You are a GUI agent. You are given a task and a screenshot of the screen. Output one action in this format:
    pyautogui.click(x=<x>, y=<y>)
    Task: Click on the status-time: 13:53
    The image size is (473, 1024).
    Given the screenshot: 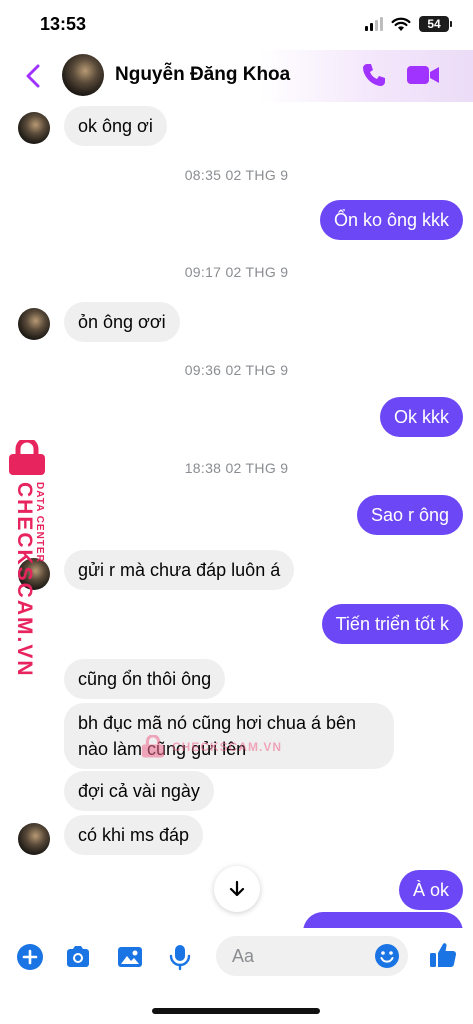 What is the action you would take?
    pyautogui.click(x=63, y=24)
    